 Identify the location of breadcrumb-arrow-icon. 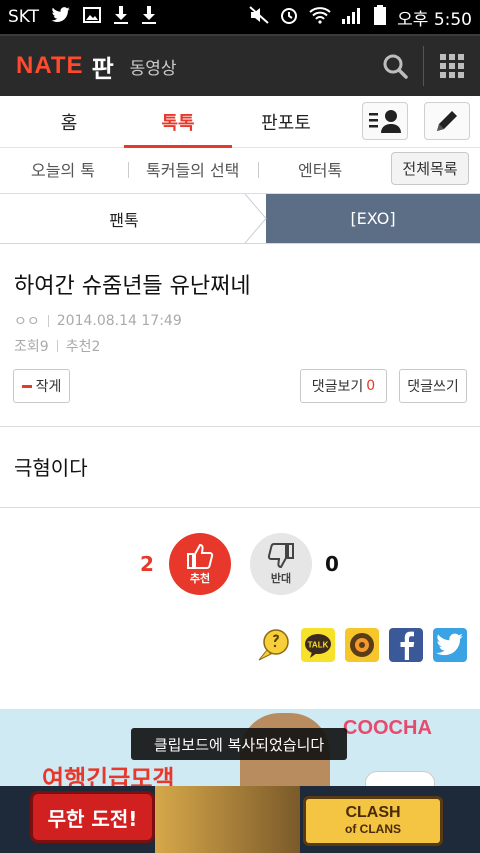
(256, 218).